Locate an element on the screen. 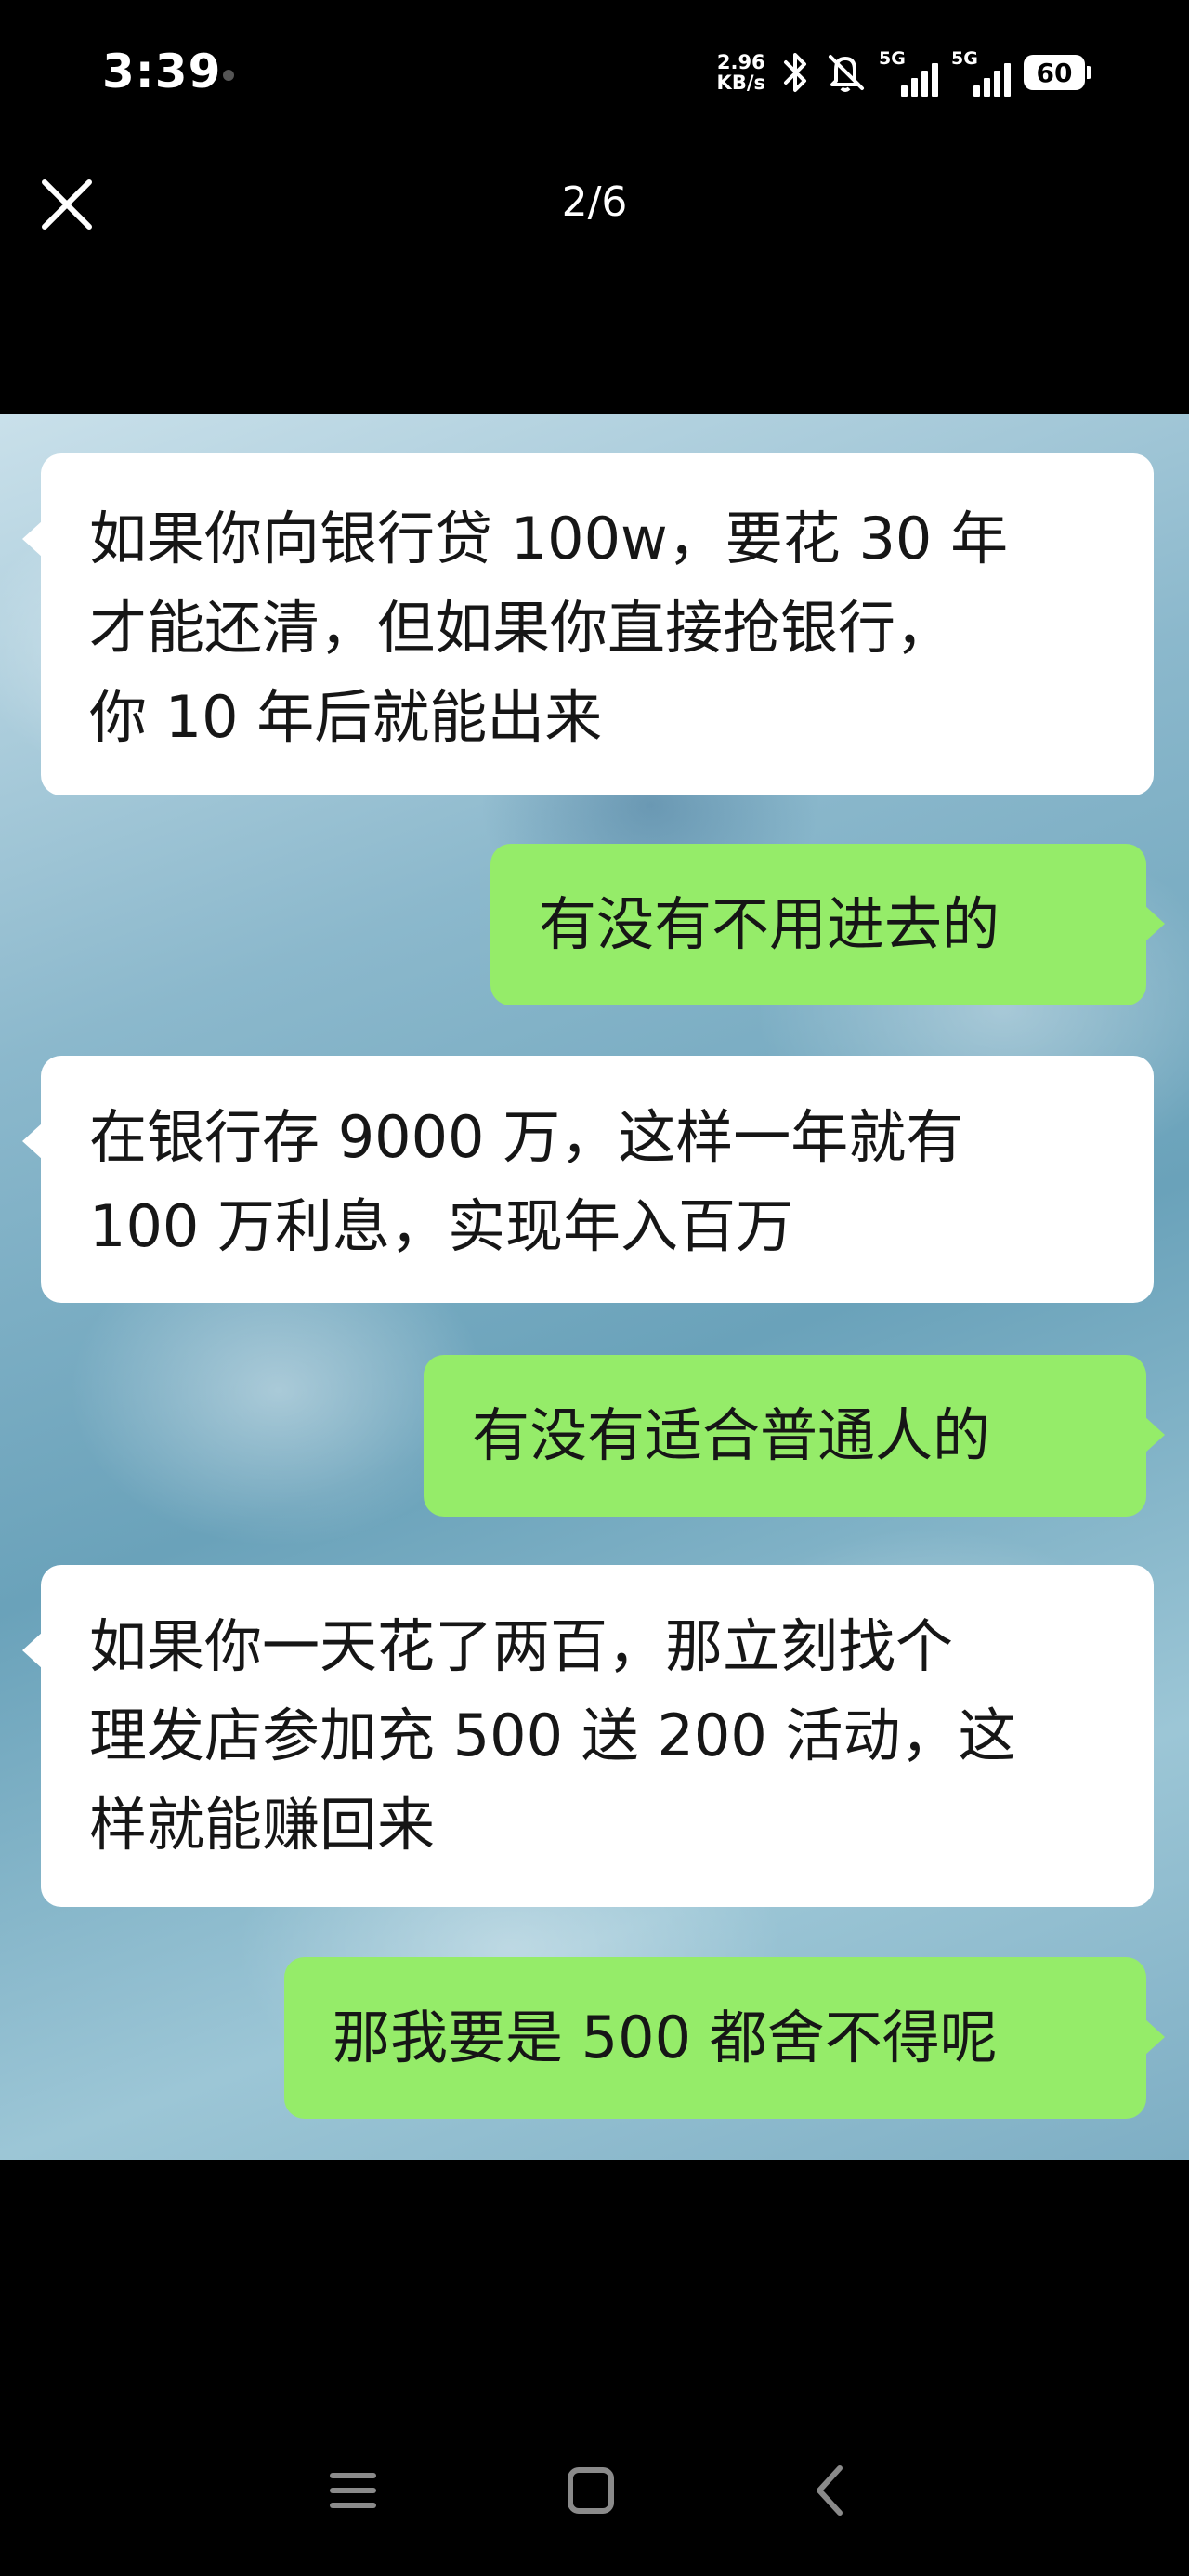 Image resolution: width=1189 pixels, height=2576 pixels. menu-icon is located at coordinates (353, 2490).